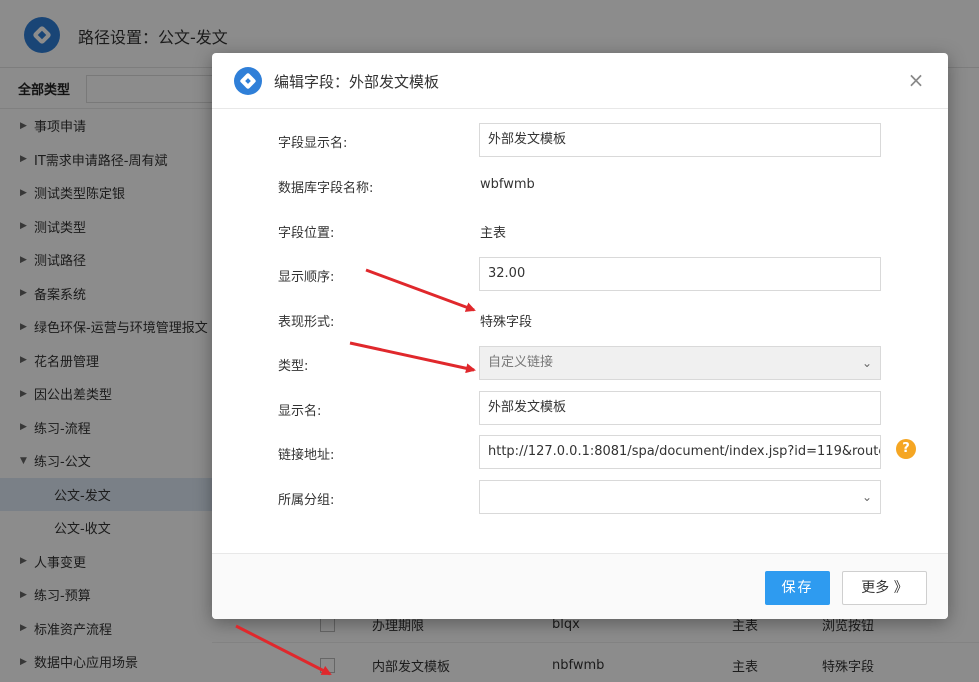 This screenshot has height=682, width=979. I want to click on save-button: 保存, so click(797, 588).